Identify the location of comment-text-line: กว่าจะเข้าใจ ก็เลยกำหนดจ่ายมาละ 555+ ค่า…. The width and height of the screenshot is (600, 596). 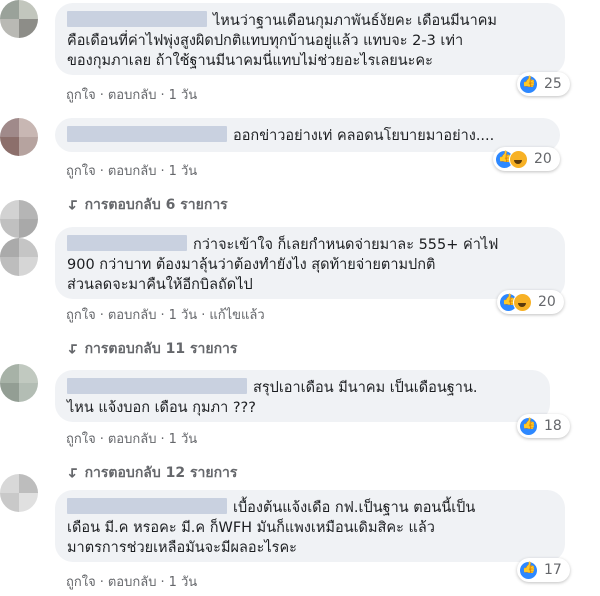
(346, 245).